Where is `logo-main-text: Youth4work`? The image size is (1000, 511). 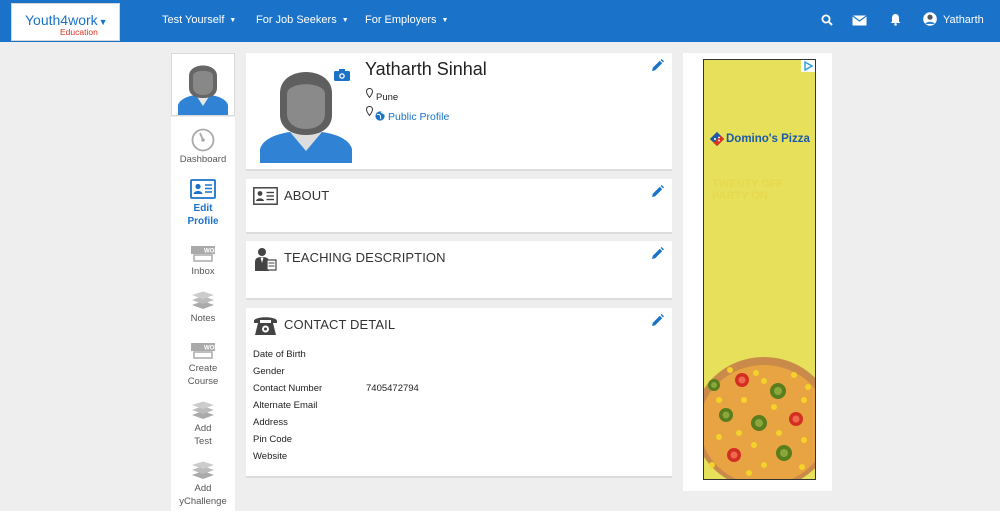 logo-main-text: Youth4work is located at coordinates (61, 20).